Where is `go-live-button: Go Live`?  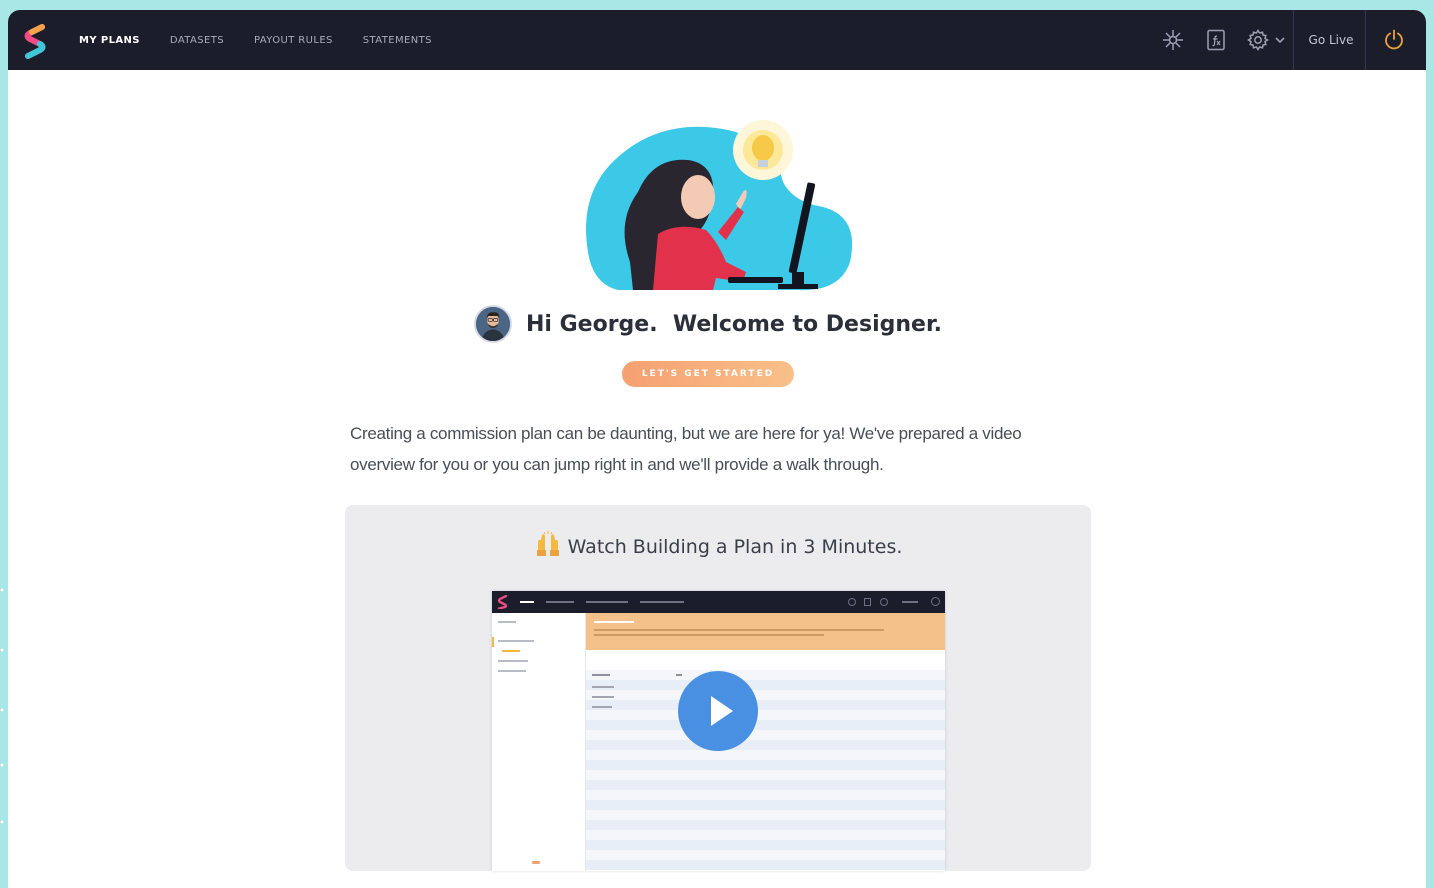 go-live-button: Go Live is located at coordinates (1331, 40).